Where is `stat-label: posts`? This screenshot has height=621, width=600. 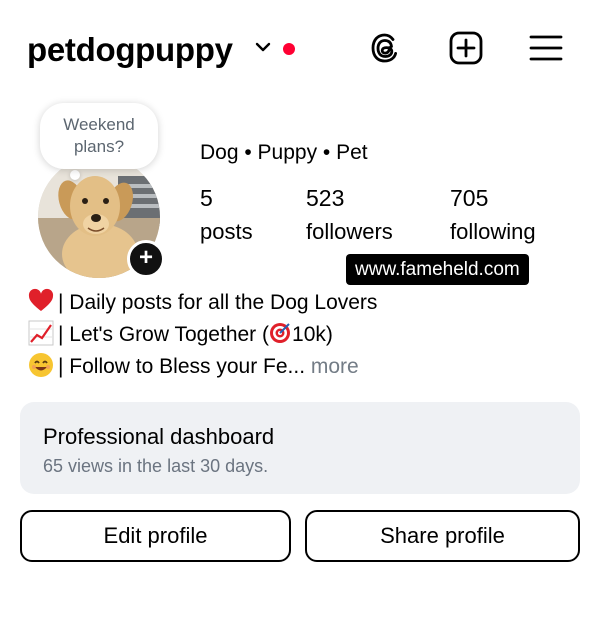
stat-label: posts is located at coordinates (226, 231).